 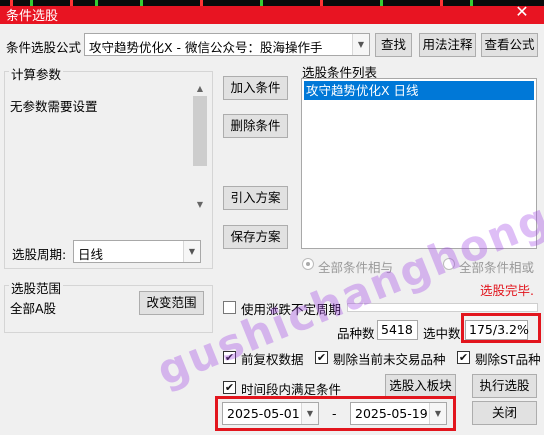 What do you see at coordinates (255, 88) in the screenshot?
I see `add-condition-button: 加入条件` at bounding box center [255, 88].